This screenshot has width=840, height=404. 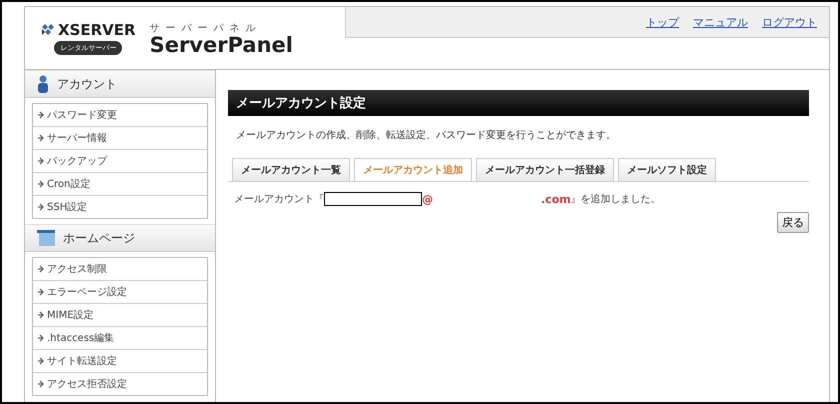 What do you see at coordinates (667, 169) in the screenshot?
I see `tab: メールソフト設定` at bounding box center [667, 169].